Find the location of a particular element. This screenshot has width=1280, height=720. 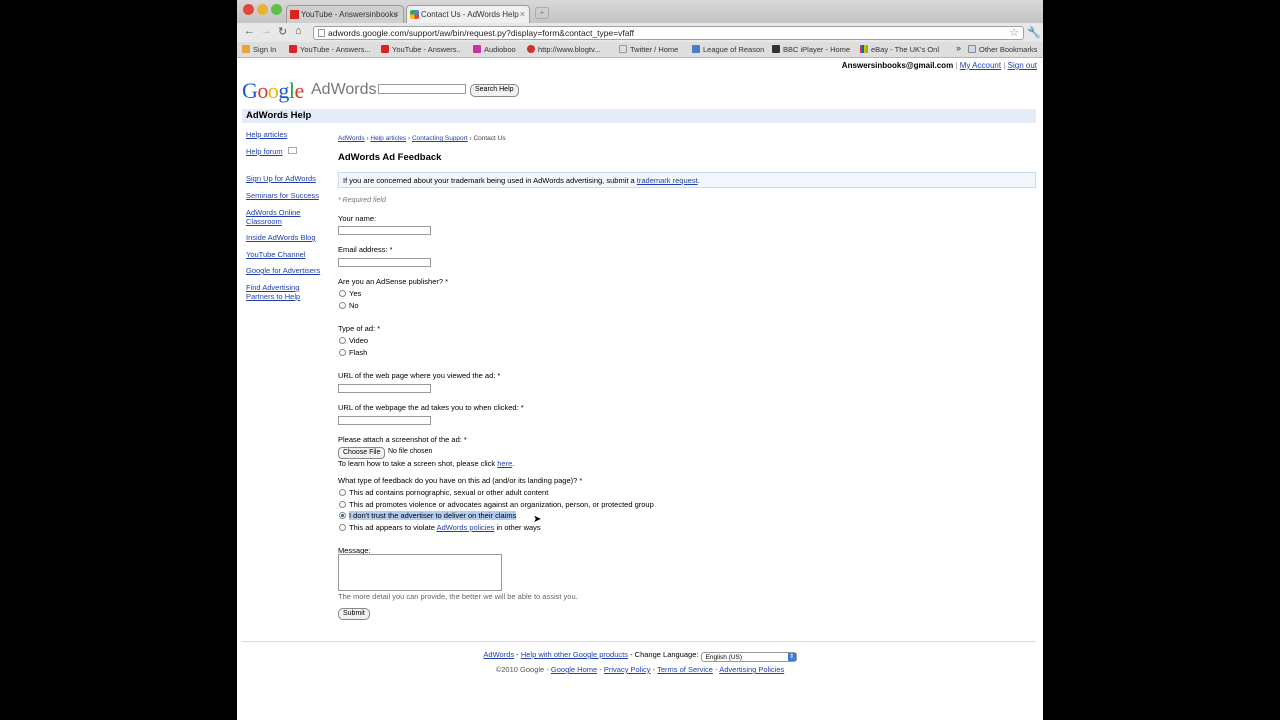

bookmark-item: Sign In is located at coordinates (262, 49).